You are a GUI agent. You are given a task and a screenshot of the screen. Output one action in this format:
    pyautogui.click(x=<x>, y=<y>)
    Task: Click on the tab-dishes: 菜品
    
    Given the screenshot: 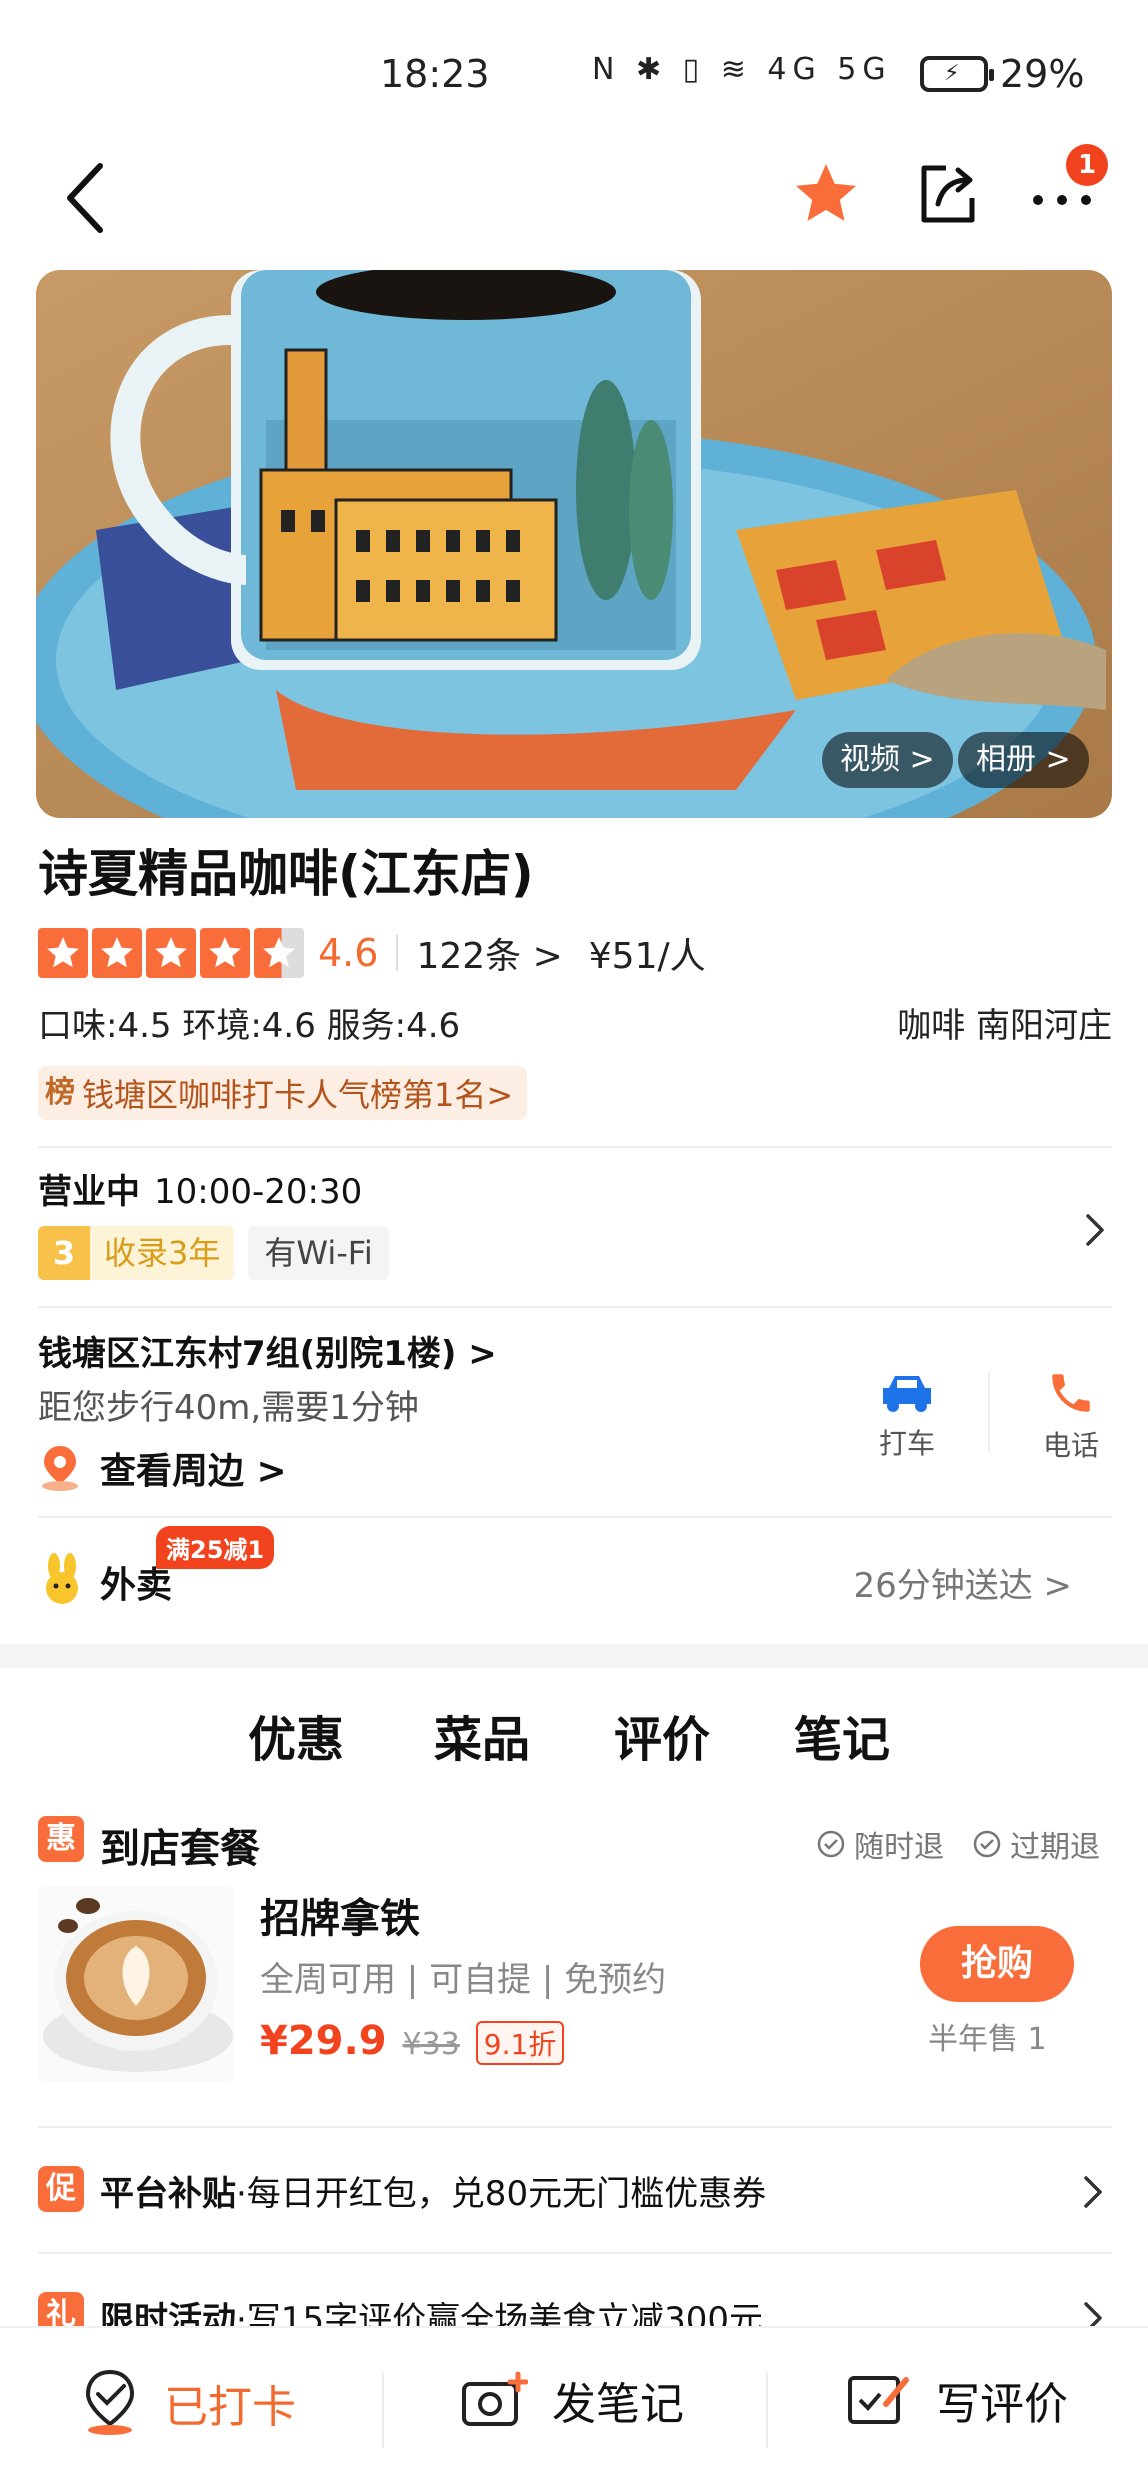 What is the action you would take?
    pyautogui.click(x=482, y=1735)
    